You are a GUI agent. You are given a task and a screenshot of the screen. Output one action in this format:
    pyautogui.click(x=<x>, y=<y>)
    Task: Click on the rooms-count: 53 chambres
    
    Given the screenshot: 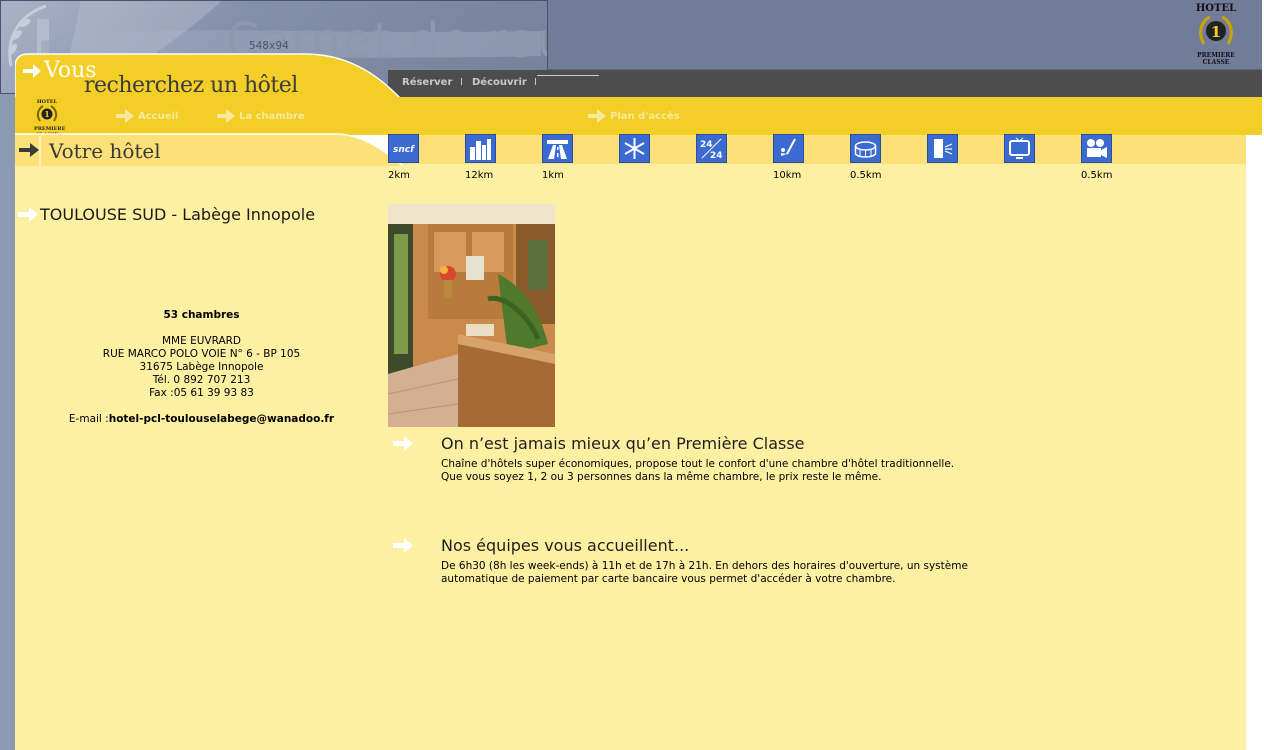 What is the action you would take?
    pyautogui.click(x=201, y=315)
    